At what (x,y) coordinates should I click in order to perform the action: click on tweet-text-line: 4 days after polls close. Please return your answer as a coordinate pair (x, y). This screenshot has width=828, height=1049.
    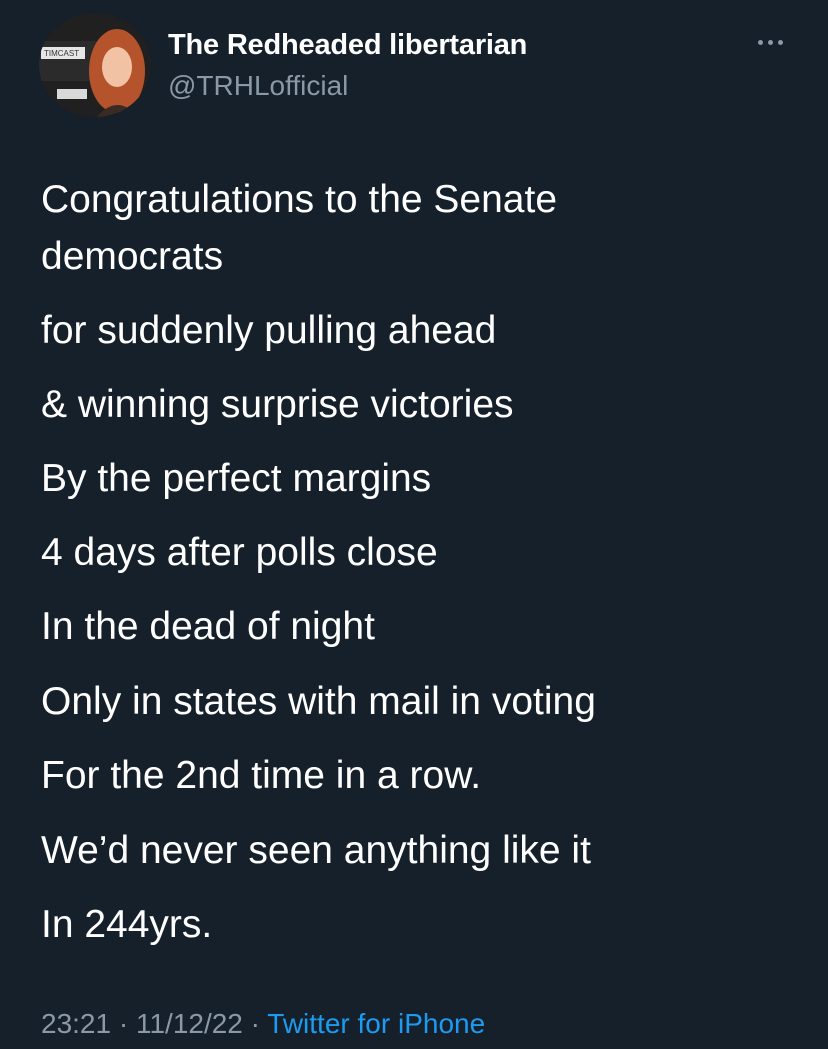
    Looking at the image, I should click on (239, 552).